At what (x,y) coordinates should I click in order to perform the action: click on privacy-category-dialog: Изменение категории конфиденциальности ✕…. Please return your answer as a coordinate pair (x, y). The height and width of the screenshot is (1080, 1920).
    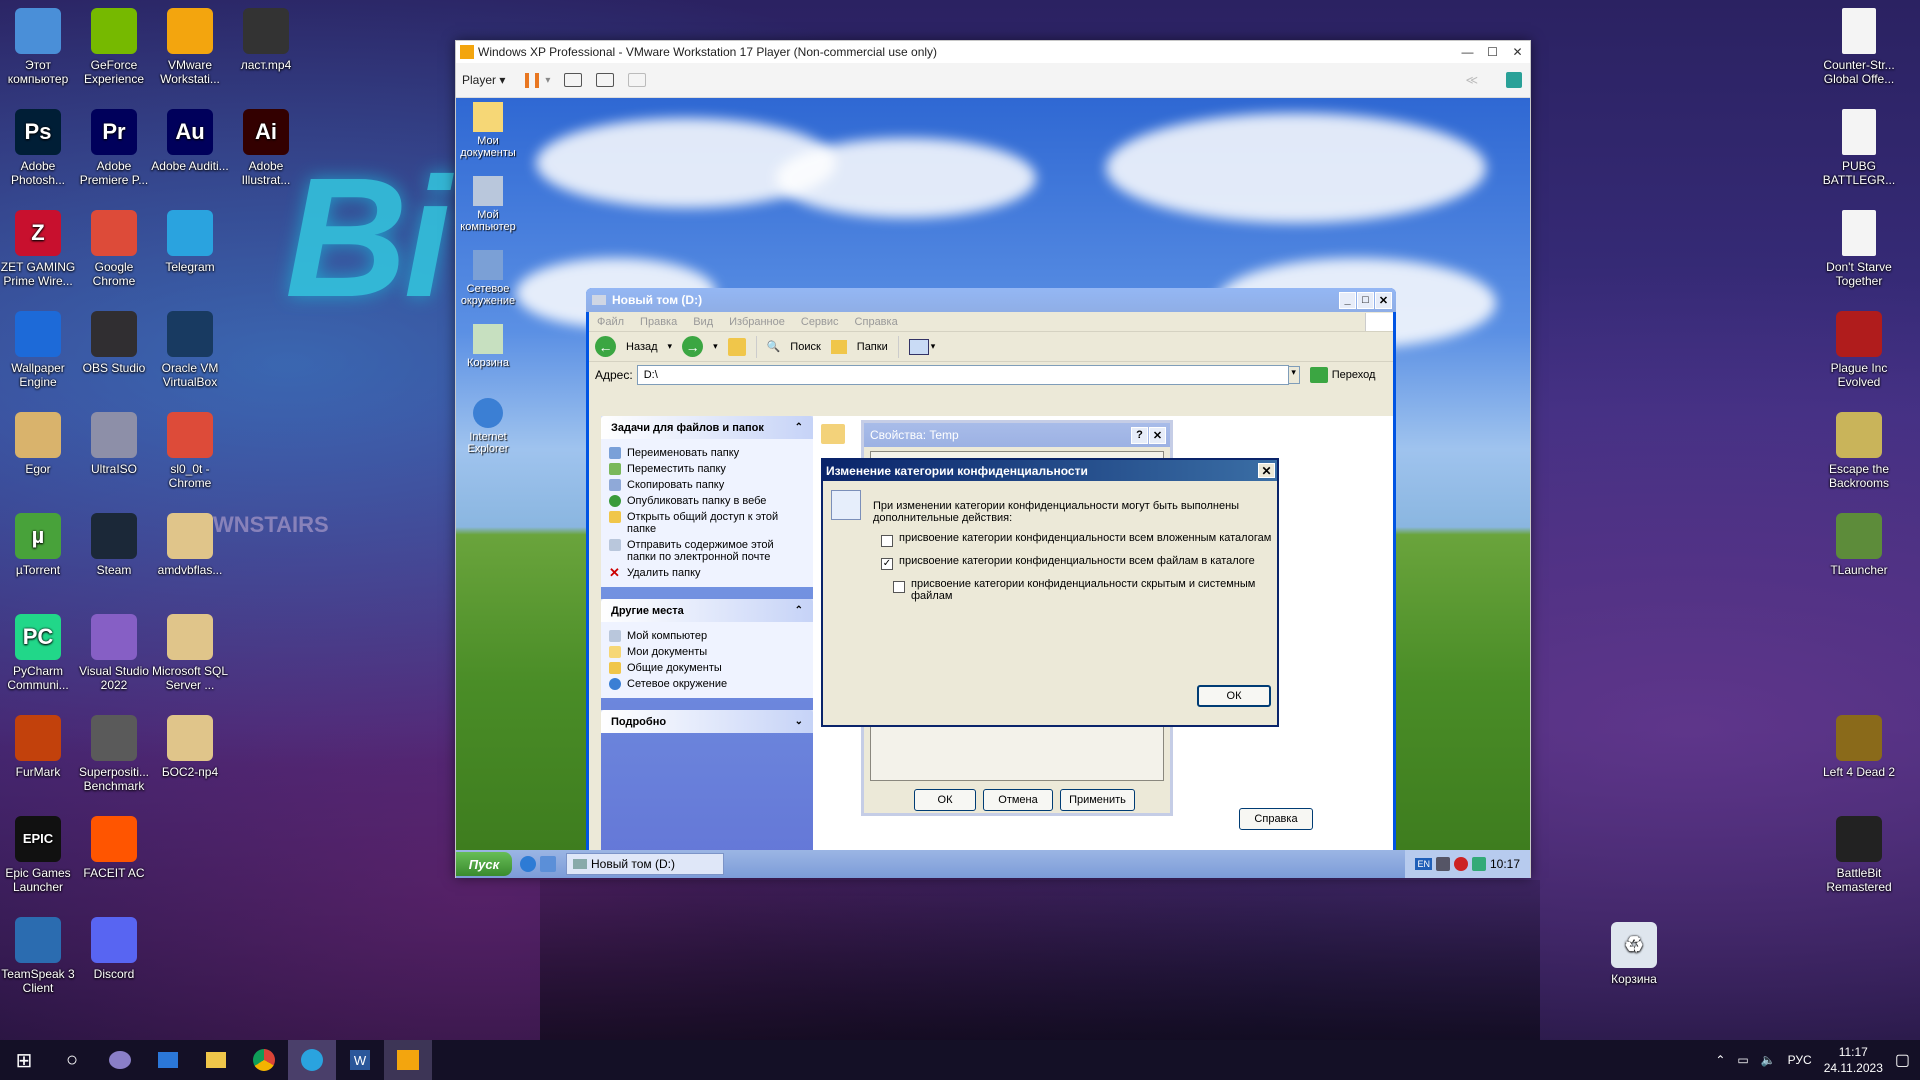
    Looking at the image, I should click on (1050, 592).